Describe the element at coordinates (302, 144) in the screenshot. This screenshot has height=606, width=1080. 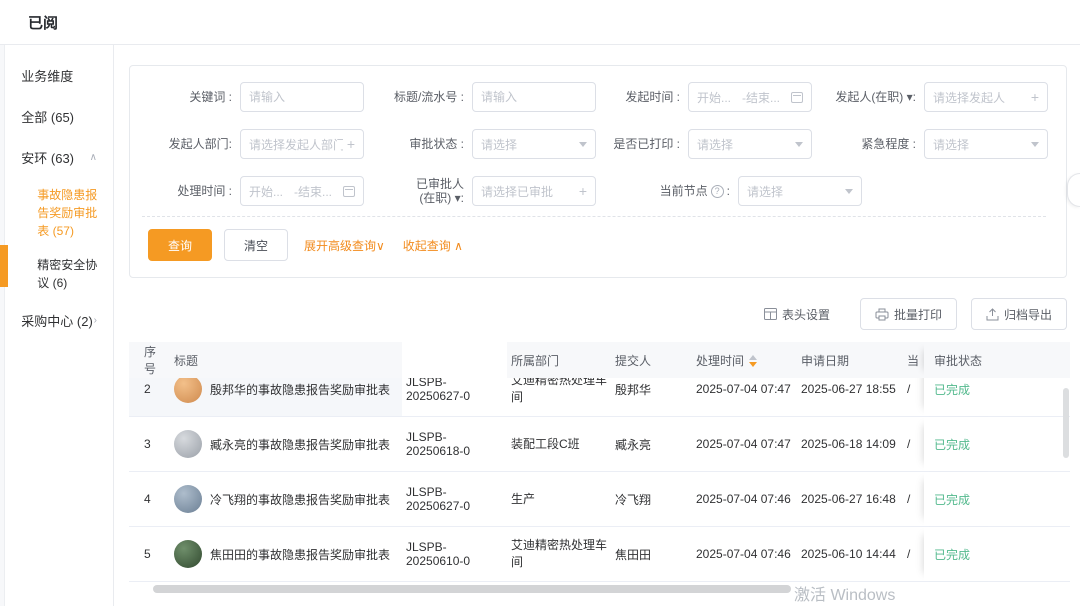
I see `initiator-dept-picker: 请选择发起人部门 +` at that location.